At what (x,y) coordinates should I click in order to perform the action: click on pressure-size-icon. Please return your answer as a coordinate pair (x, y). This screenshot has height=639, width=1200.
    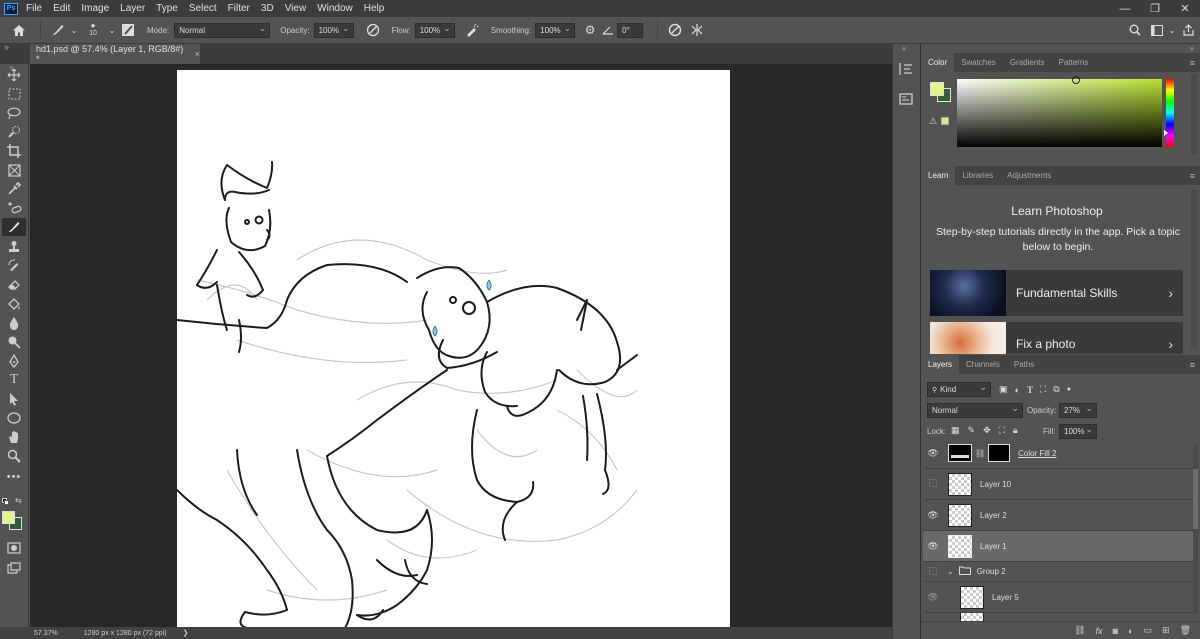
    Looking at the image, I should click on (675, 30).